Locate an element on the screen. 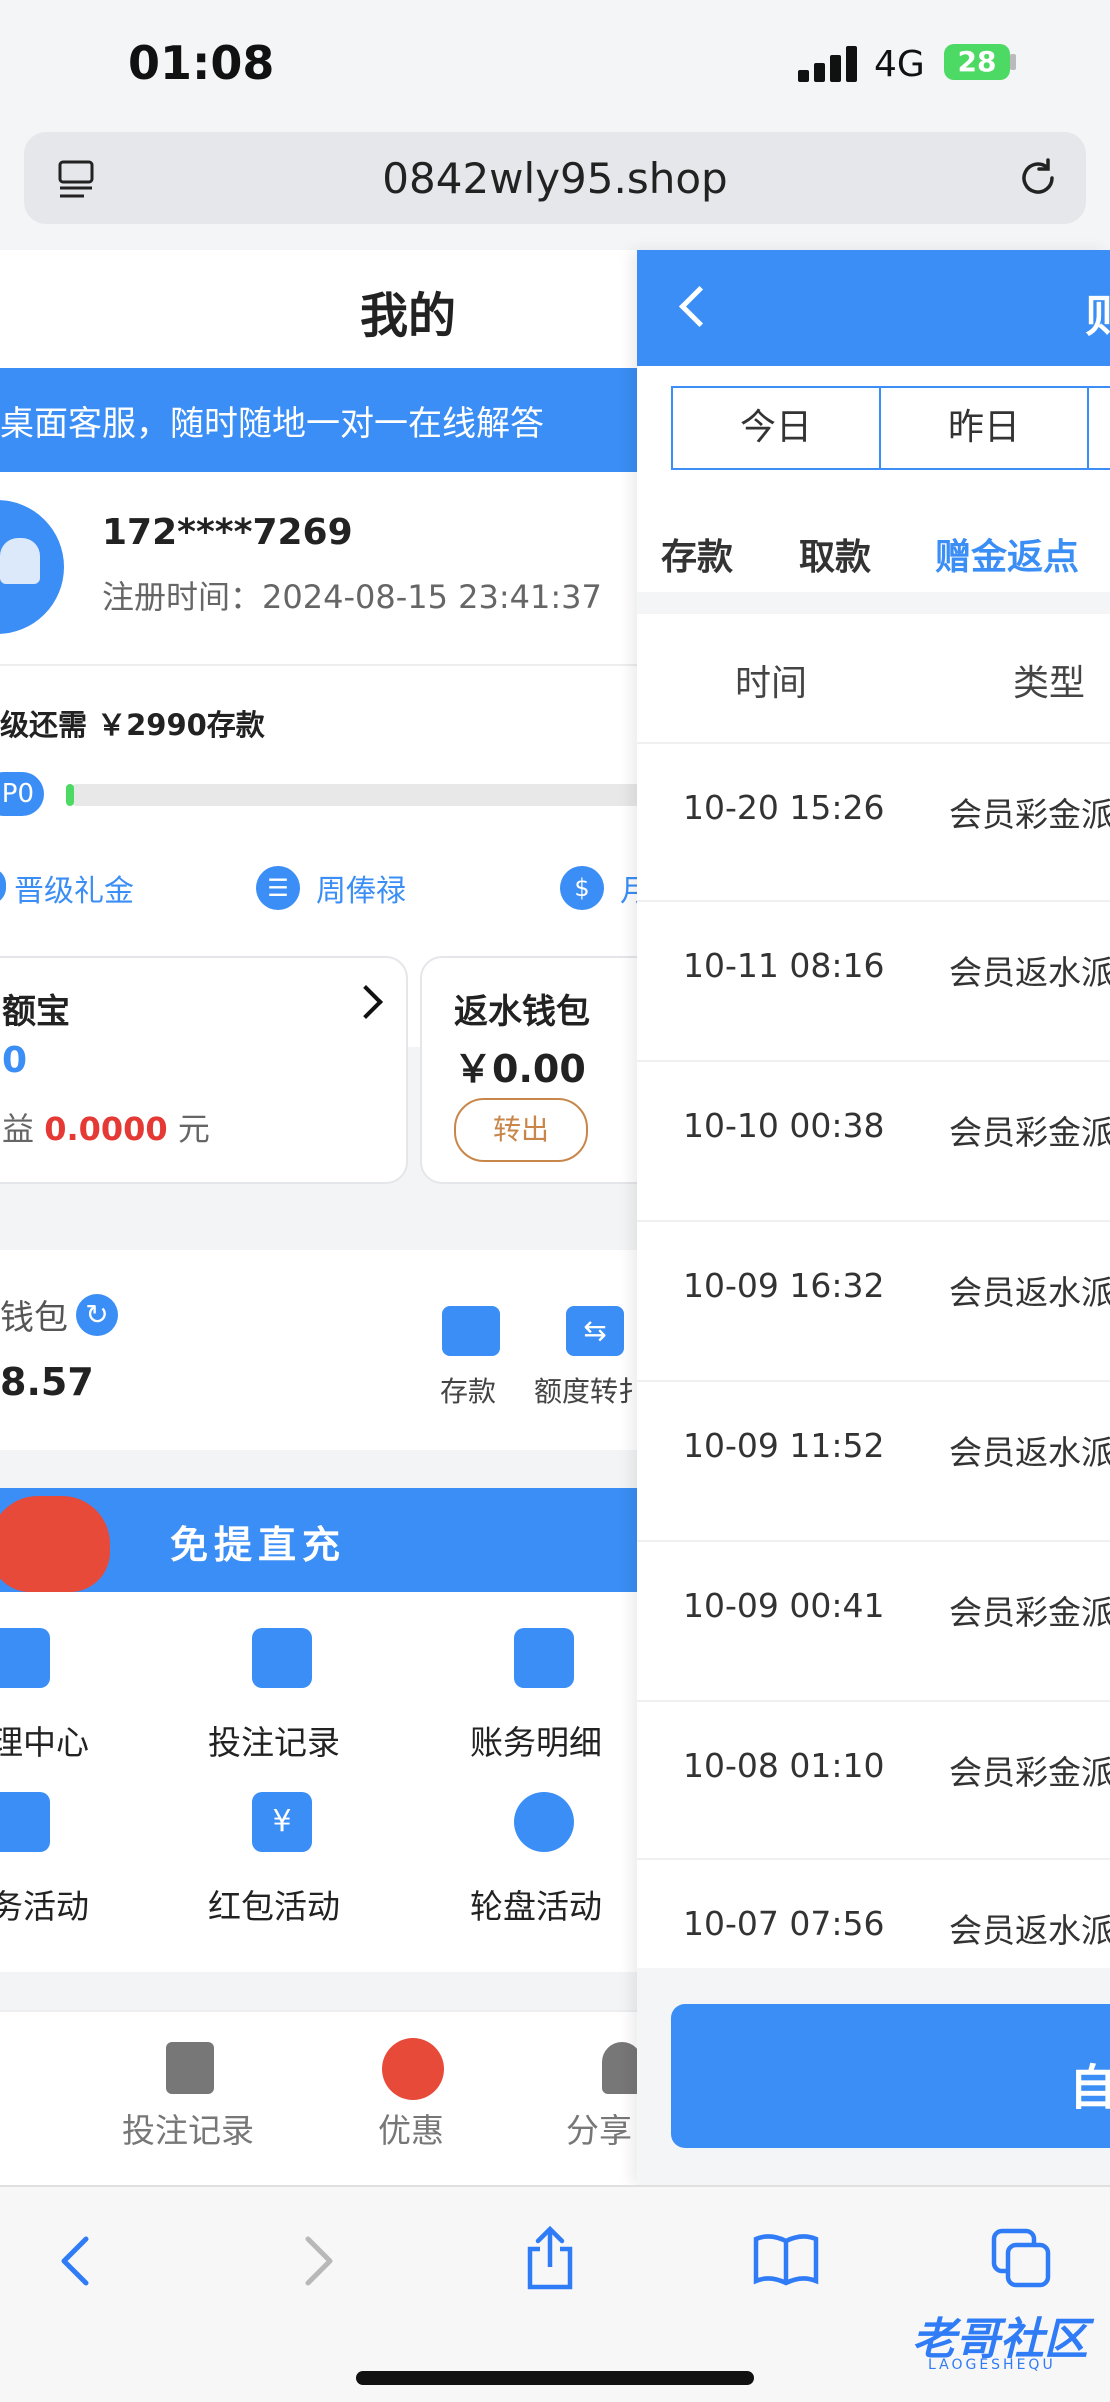 The image size is (1110, 2402). browser-toolbar: 老哥社区 LAOGESHEQU is located at coordinates (555, 2293).